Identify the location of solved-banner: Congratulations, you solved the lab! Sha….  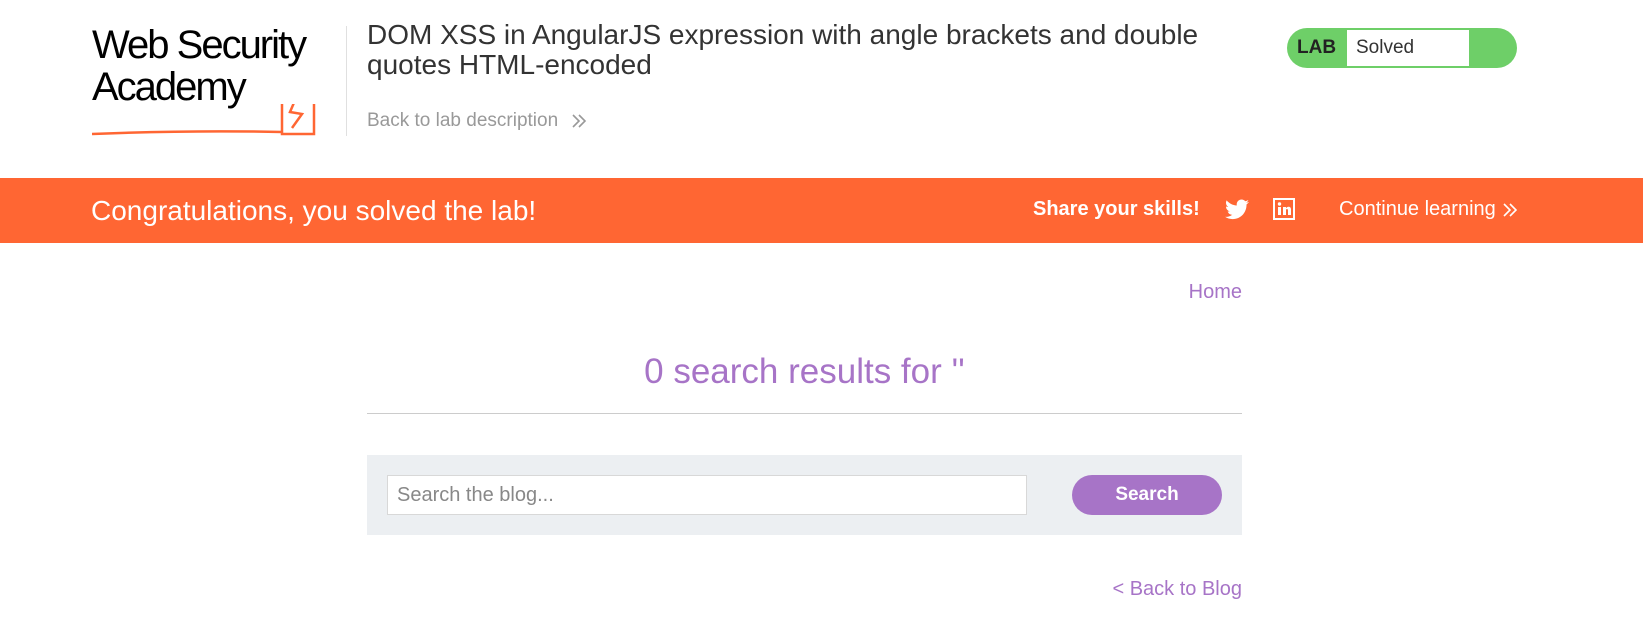
(821, 210).